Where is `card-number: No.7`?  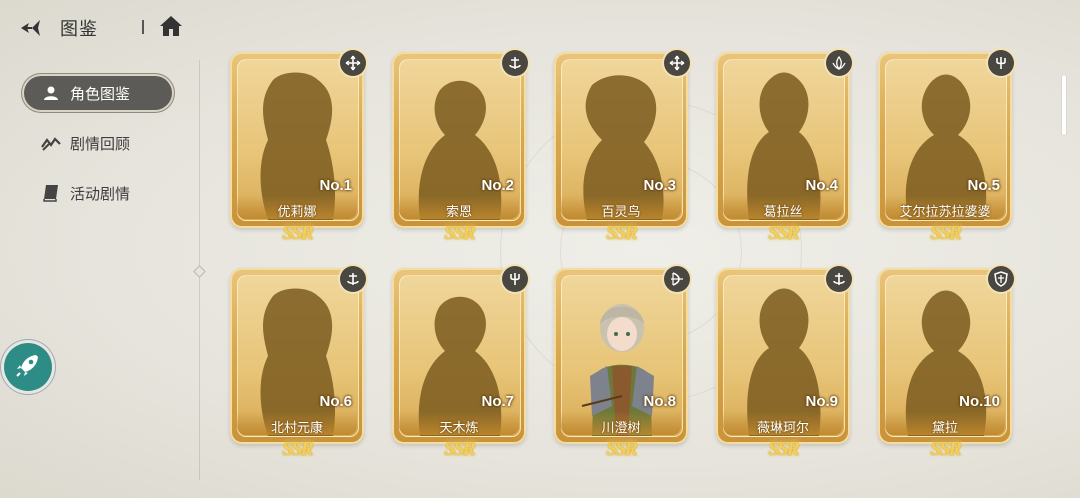
card-number: No.7 is located at coordinates (497, 401).